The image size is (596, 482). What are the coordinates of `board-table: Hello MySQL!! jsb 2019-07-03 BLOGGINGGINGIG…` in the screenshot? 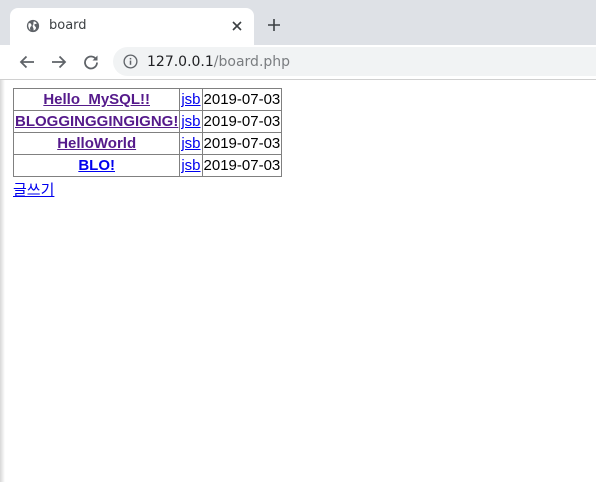 It's located at (147, 132).